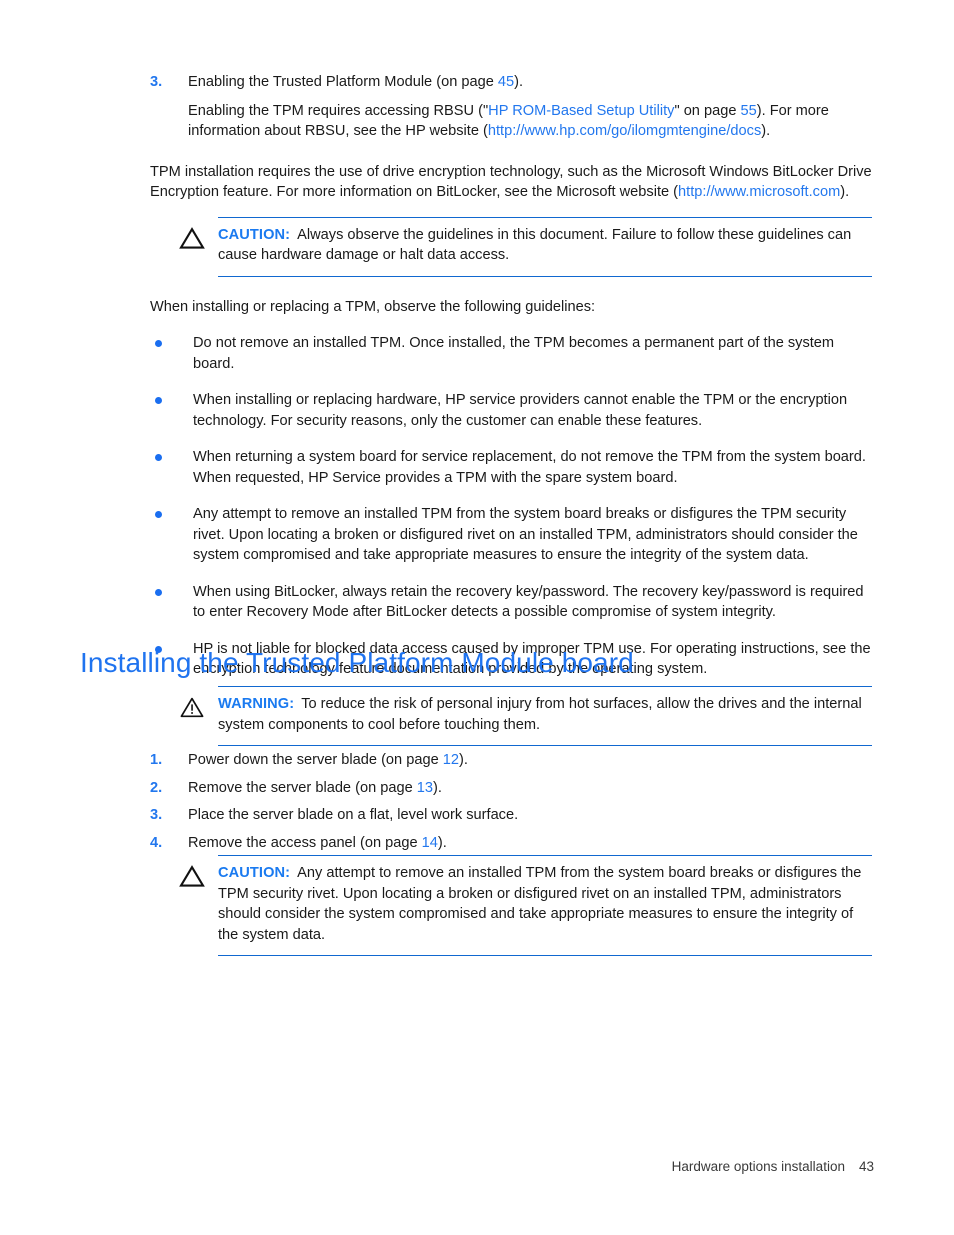 The width and height of the screenshot is (954, 1235). I want to click on page-number: 43, so click(866, 1166).